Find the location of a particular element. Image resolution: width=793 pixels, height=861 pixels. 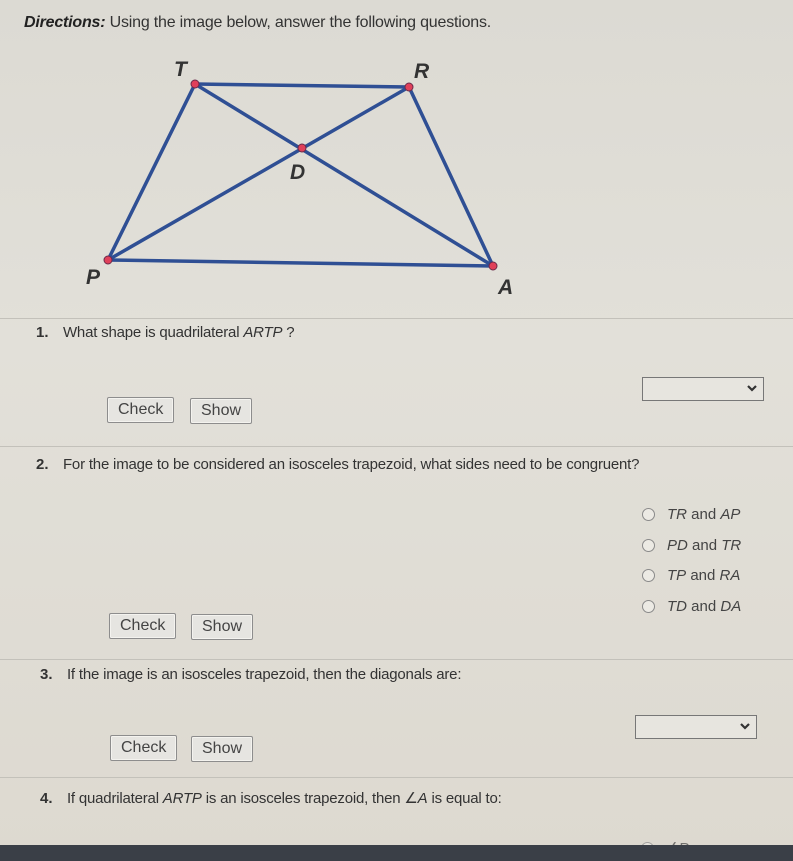

label-D: D is located at coordinates (297, 172).